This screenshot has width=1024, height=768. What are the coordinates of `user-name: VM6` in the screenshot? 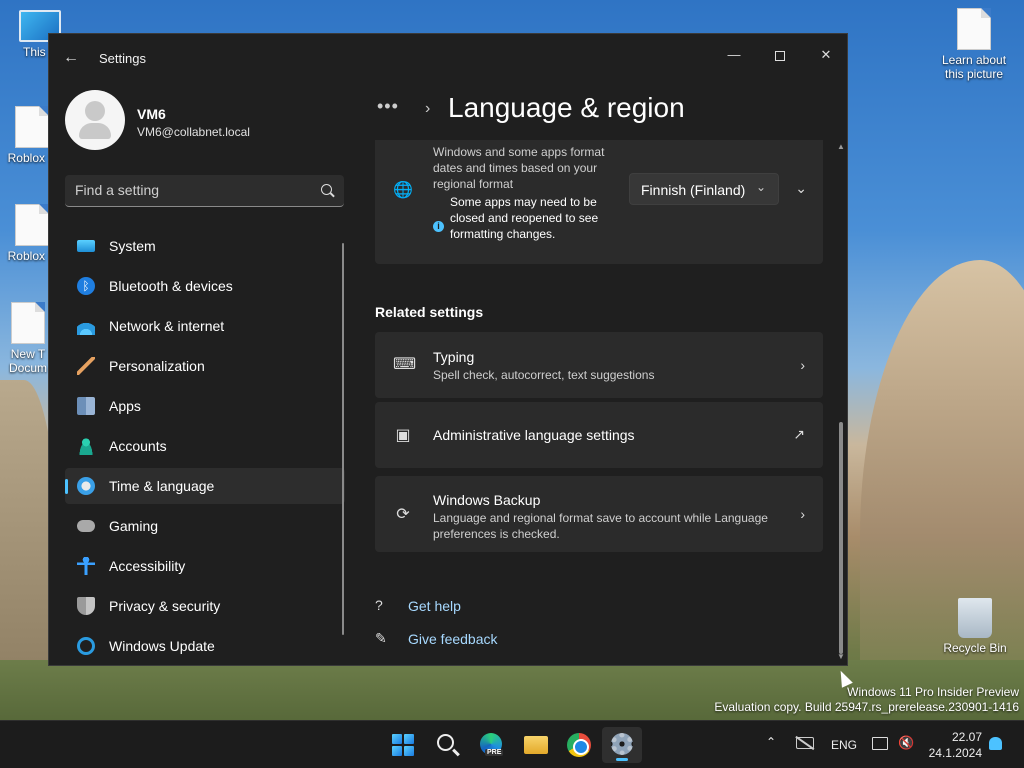 It's located at (151, 114).